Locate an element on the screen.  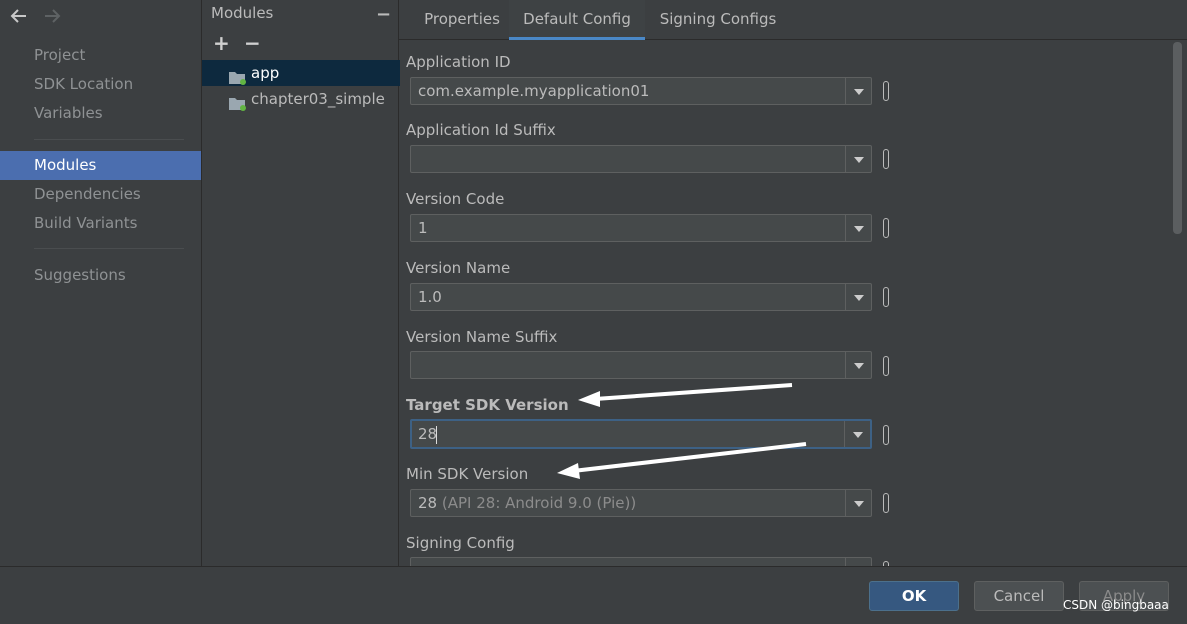
annotation-arrows is located at coordinates (682, 431).